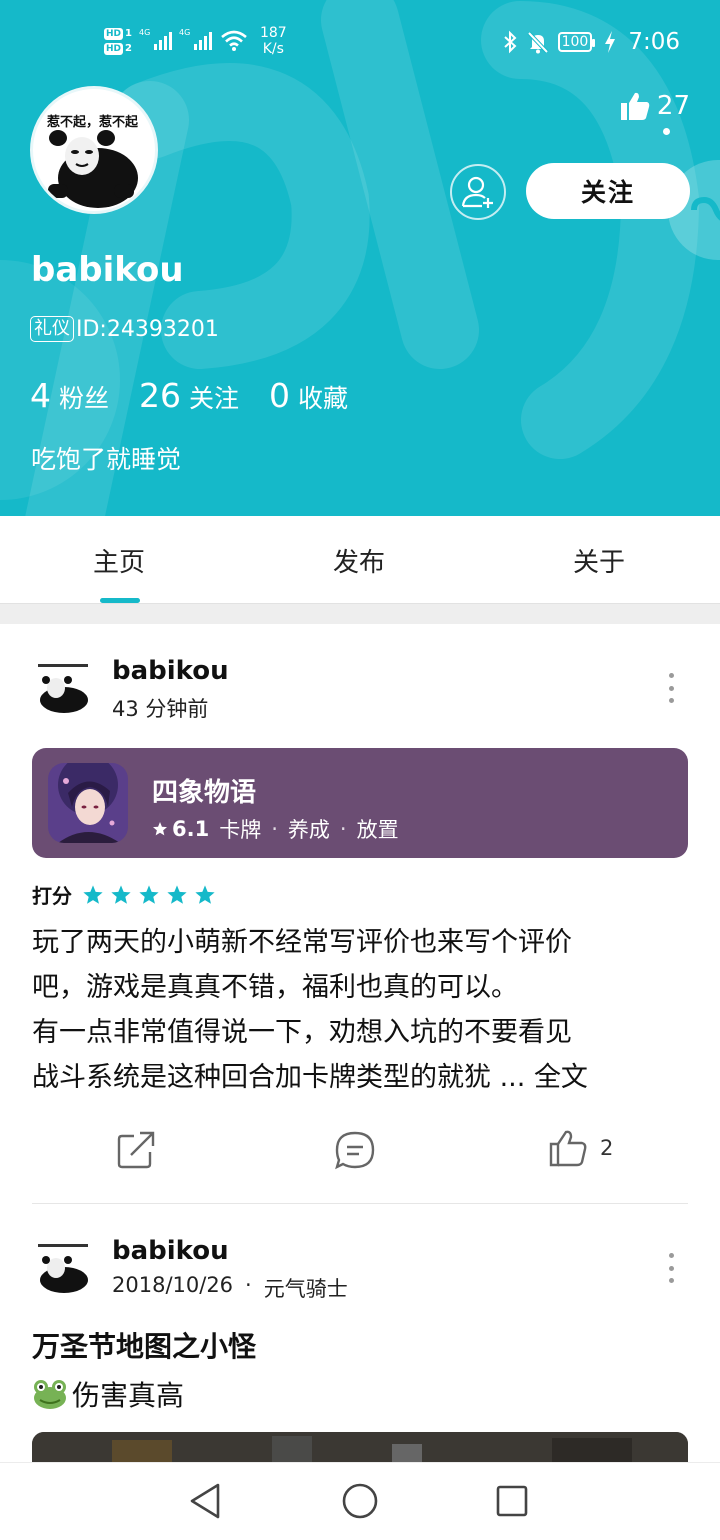 The image size is (720, 1540). Describe the element at coordinates (538, 42) in the screenshot. I see `mute-bell-icon` at that location.